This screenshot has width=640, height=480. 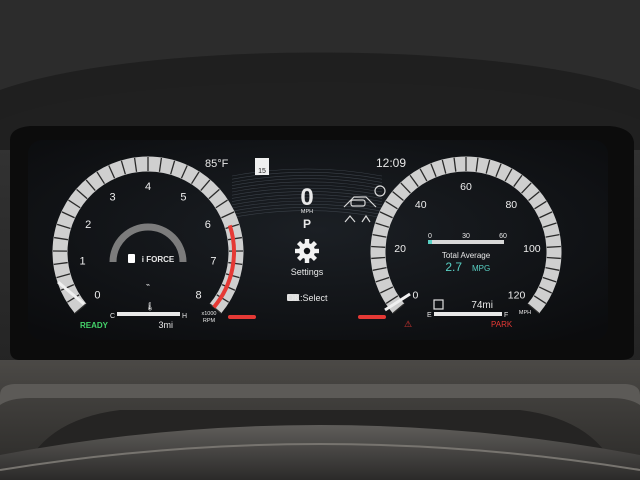 What do you see at coordinates (148, 285) in the screenshot?
I see `eco-icon: ⌁` at bounding box center [148, 285].